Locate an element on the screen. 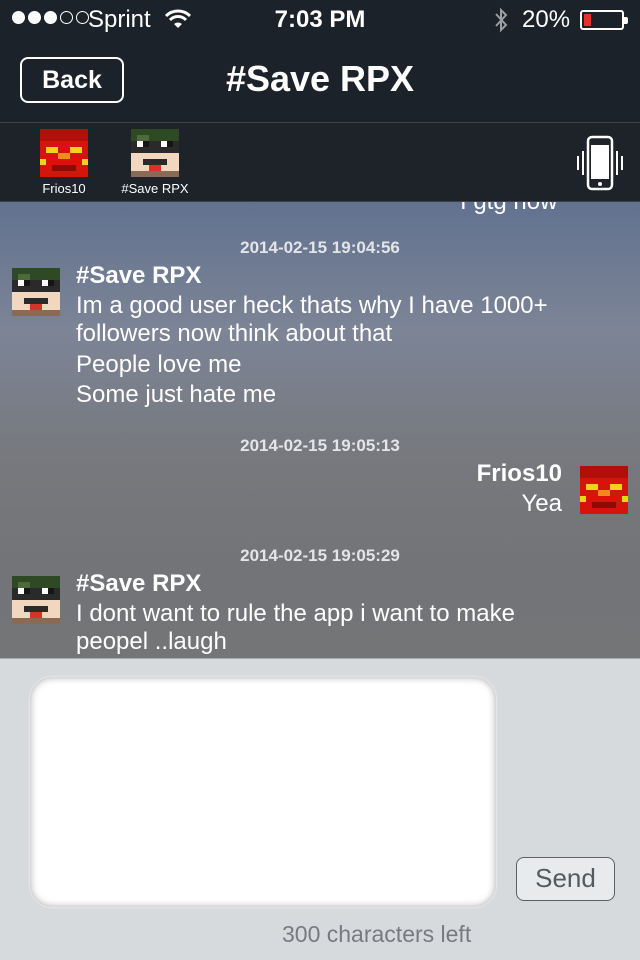 This screenshot has height=960, width=640. send-button: Send is located at coordinates (565, 879).